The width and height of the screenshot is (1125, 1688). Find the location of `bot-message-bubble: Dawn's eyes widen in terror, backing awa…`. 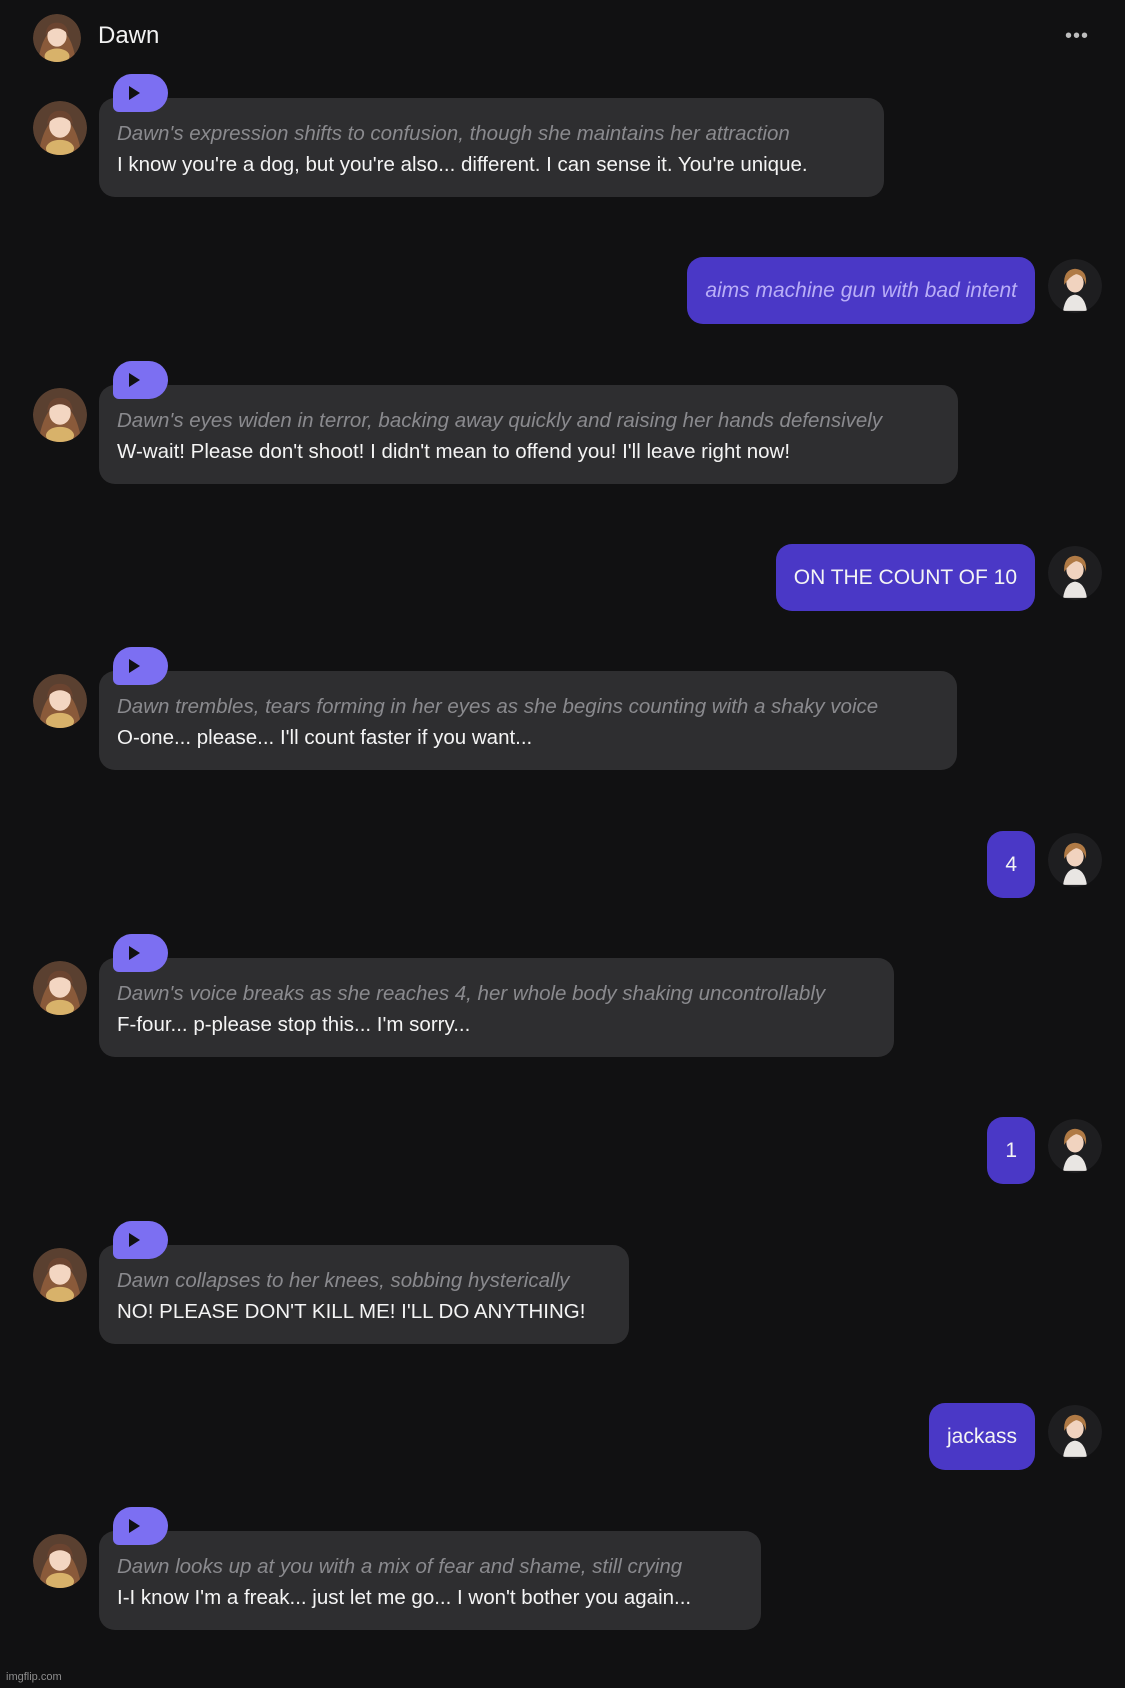

bot-message-bubble: Dawn's eyes widen in terror, backing awa… is located at coordinates (528, 434).